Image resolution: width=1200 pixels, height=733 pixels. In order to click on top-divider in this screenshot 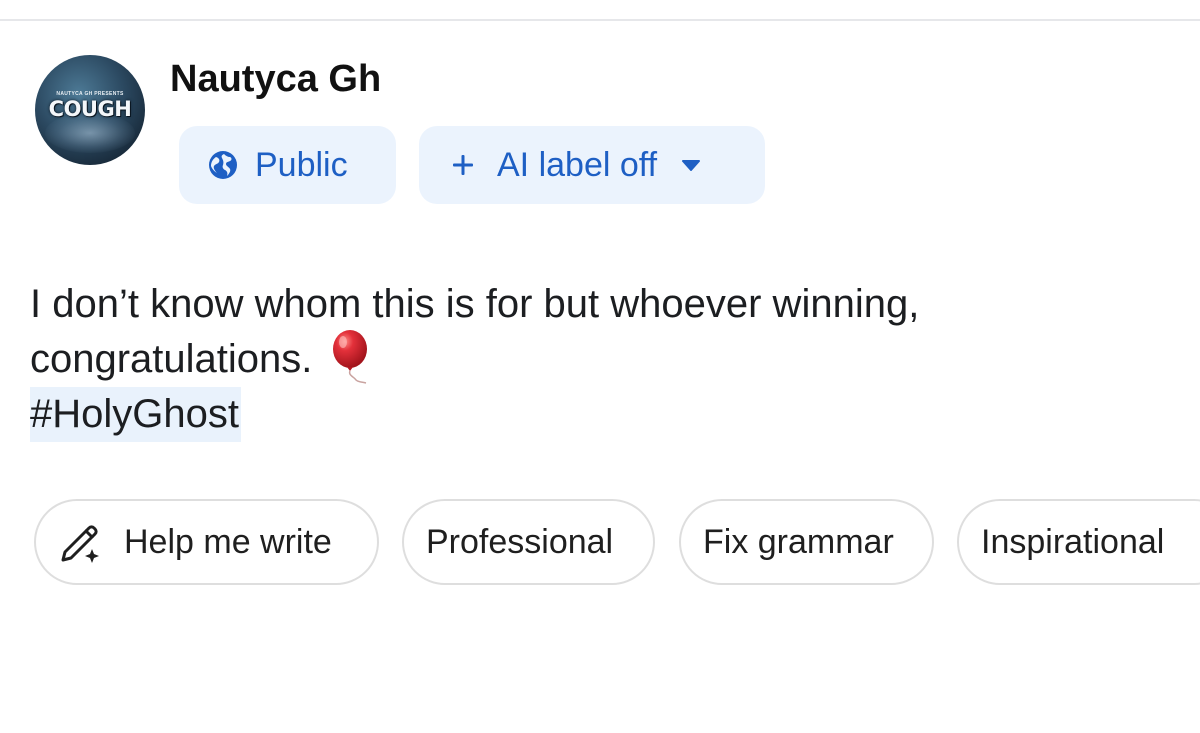, I will do `click(600, 20)`.